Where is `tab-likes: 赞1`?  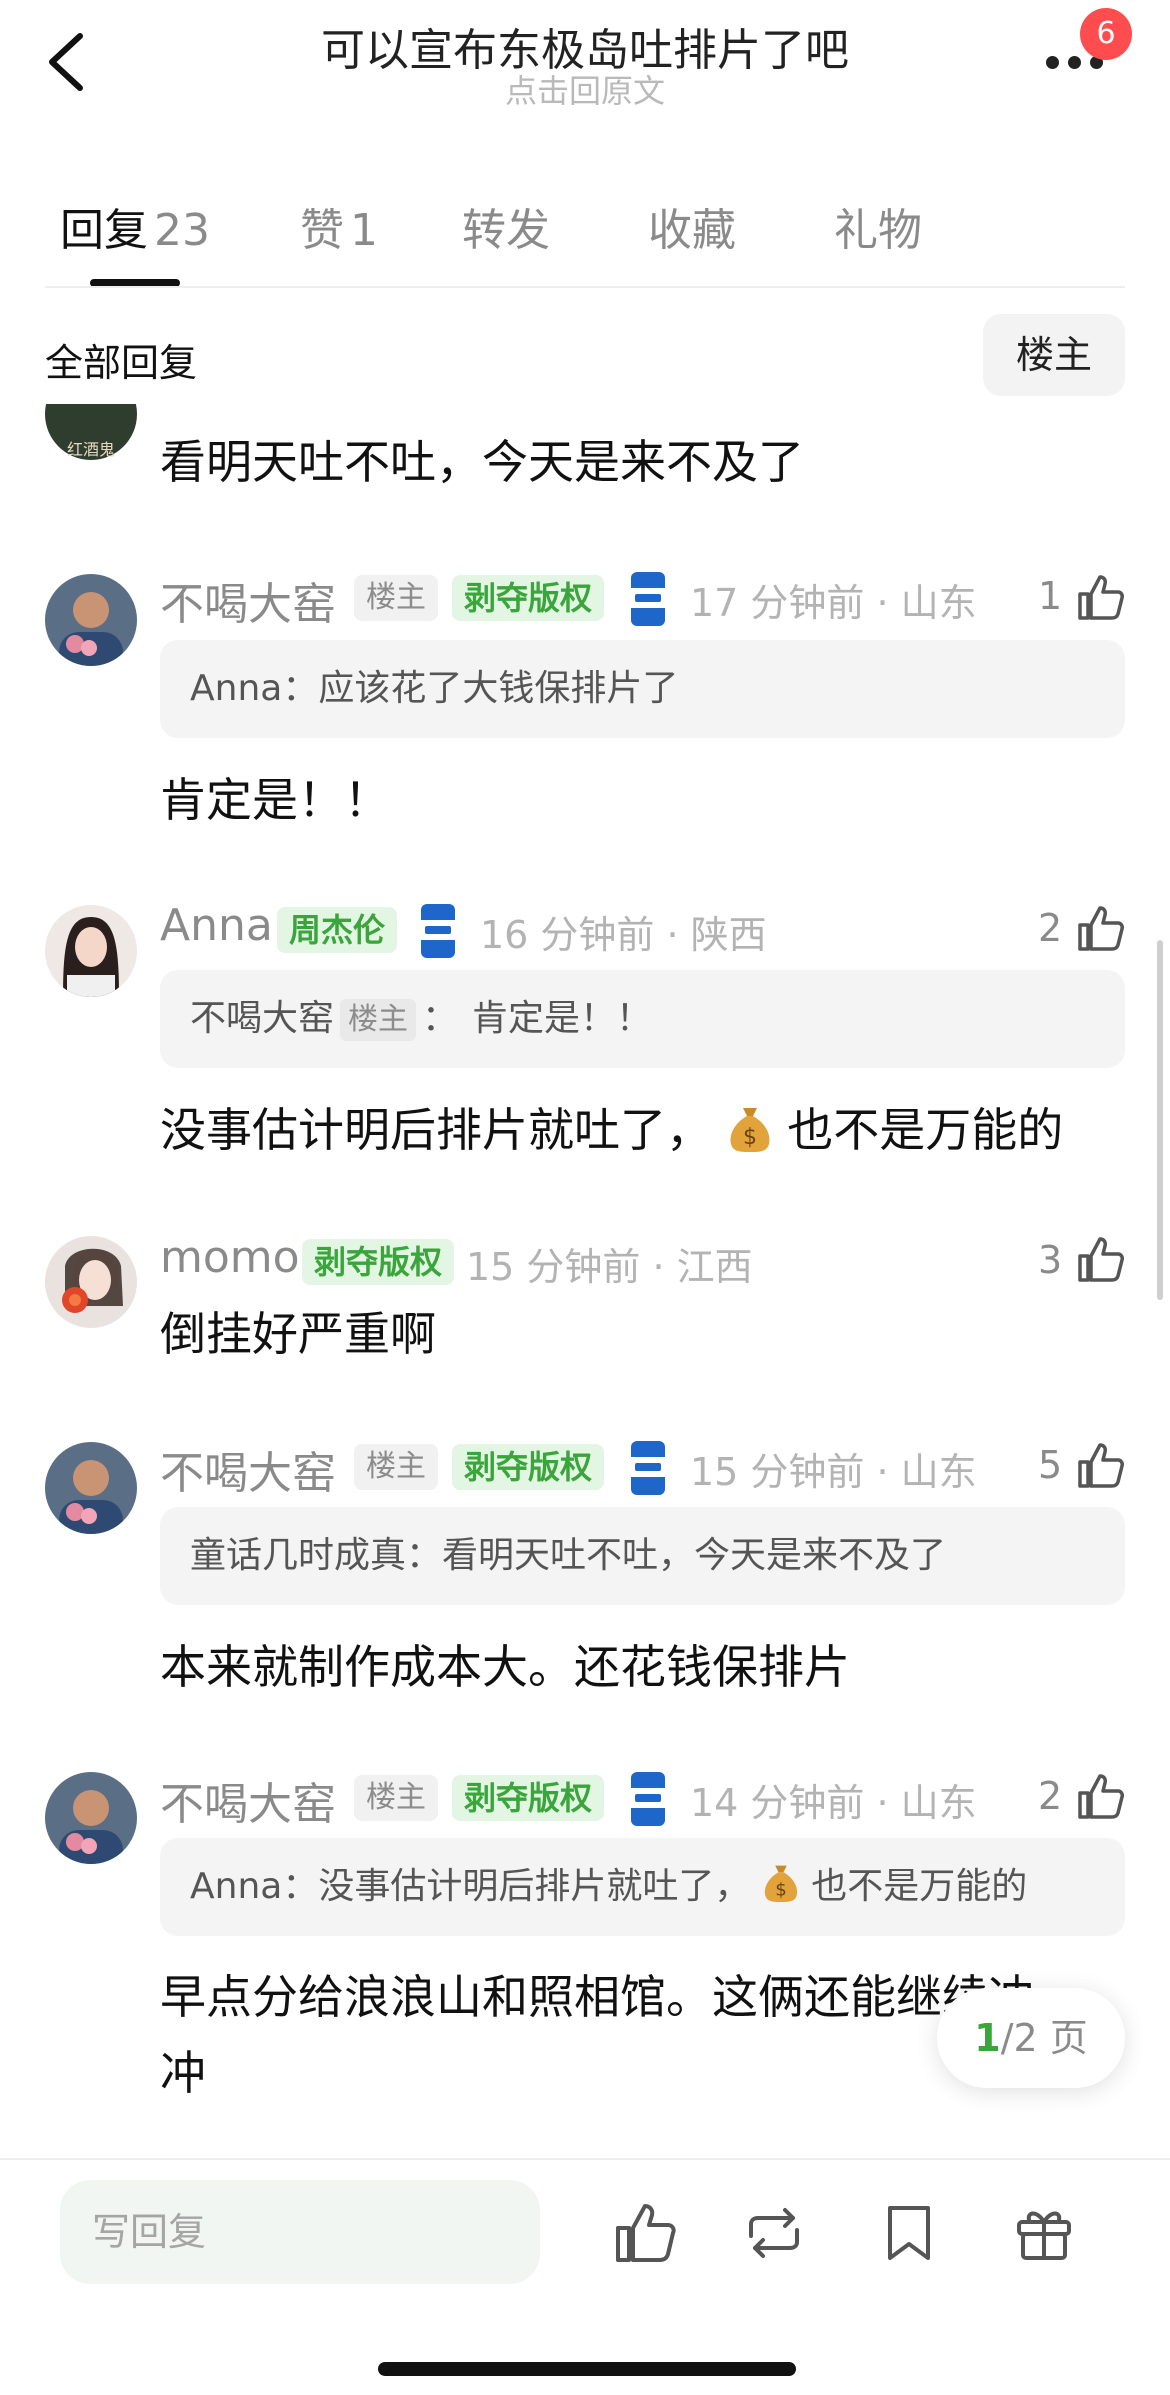 tab-likes: 赞1 is located at coordinates (339, 226).